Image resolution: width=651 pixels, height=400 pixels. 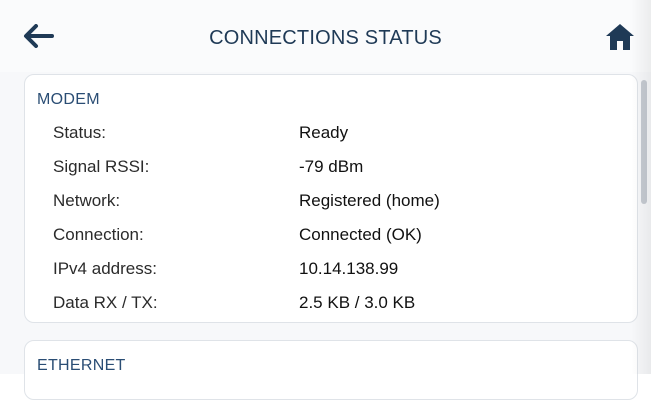 I want to click on connection-label: Connection:, so click(x=98, y=234).